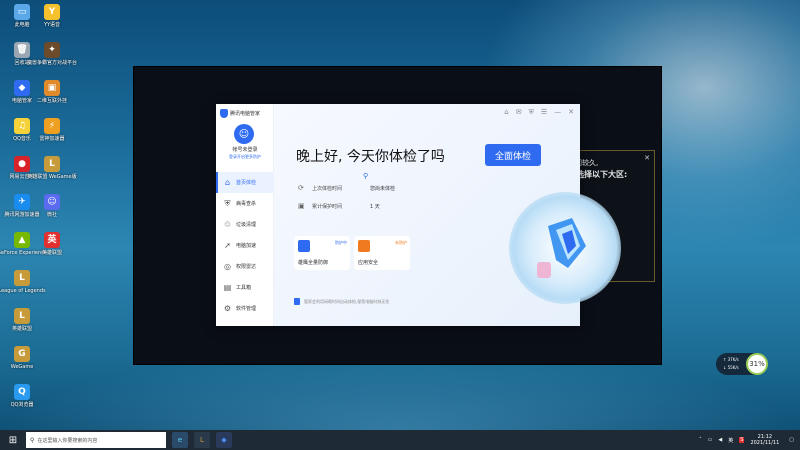 This screenshot has width=800, height=450. I want to click on desktop-icon: ▣ 二维互联外挂, so click(52, 92).